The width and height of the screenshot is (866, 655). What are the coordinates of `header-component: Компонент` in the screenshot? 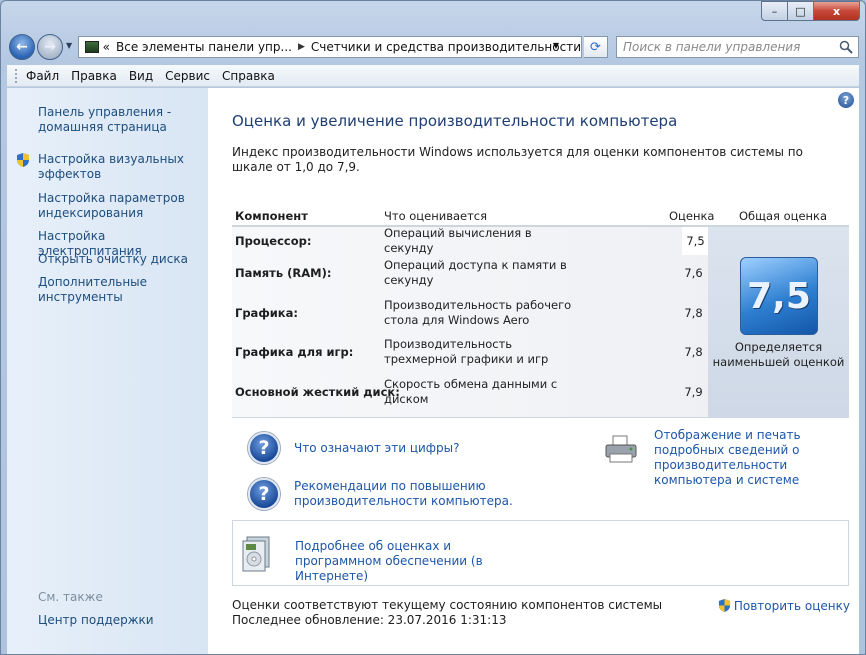 It's located at (271, 216).